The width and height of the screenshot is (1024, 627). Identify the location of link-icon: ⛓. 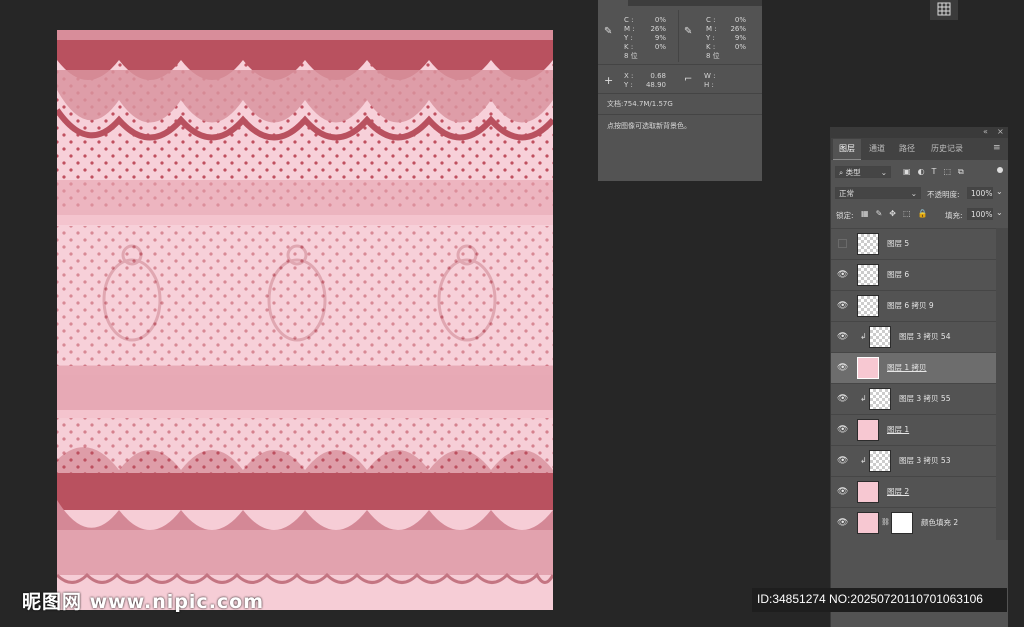
(885, 522).